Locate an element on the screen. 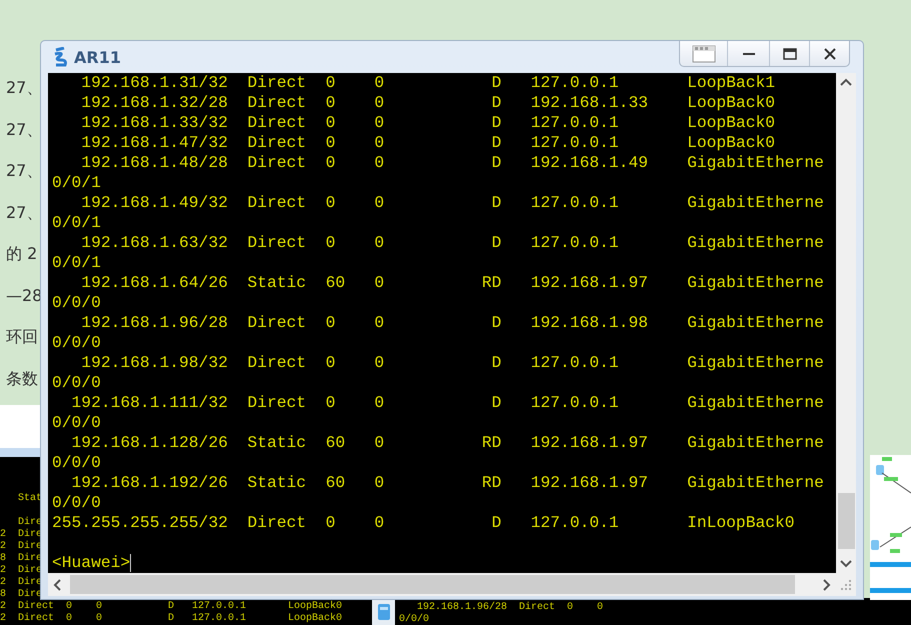 This screenshot has width=911, height=625. terminal-line: 192.168.1.128/26 Static 60 0 RD 192.168.1.97 GigabitEtherne is located at coordinates (447, 443).